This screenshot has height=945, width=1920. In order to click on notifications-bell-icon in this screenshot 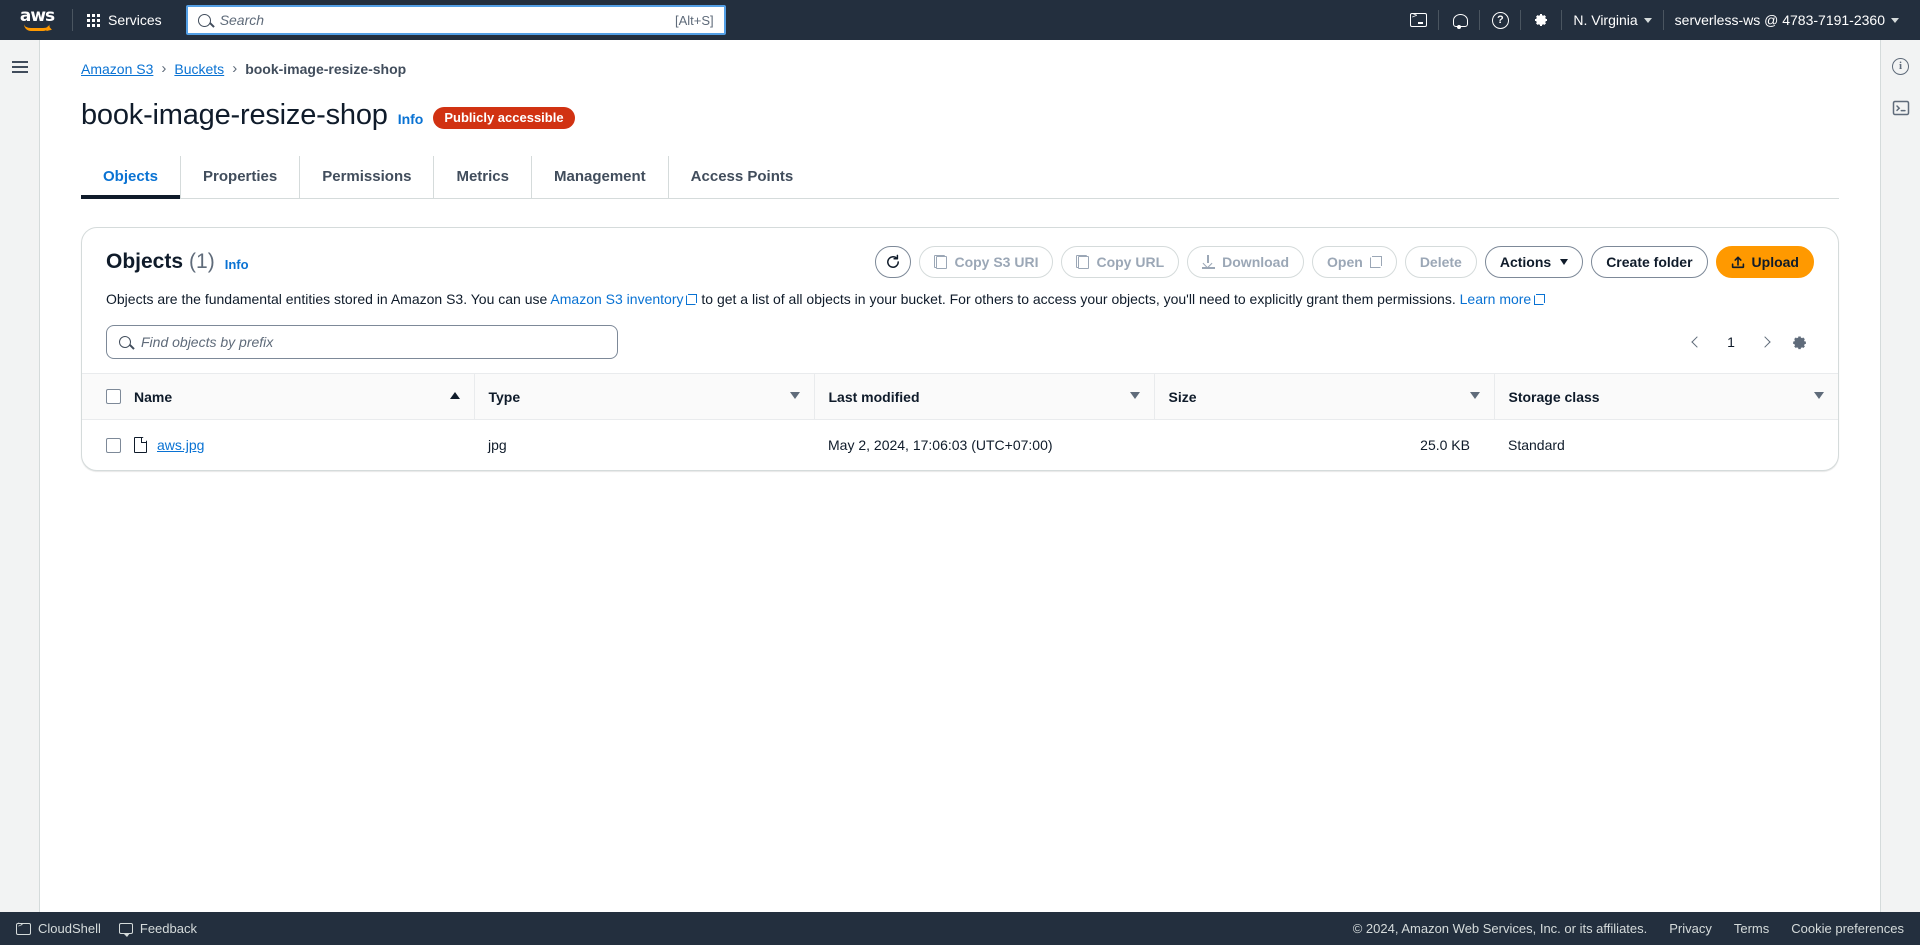, I will do `click(1459, 20)`.